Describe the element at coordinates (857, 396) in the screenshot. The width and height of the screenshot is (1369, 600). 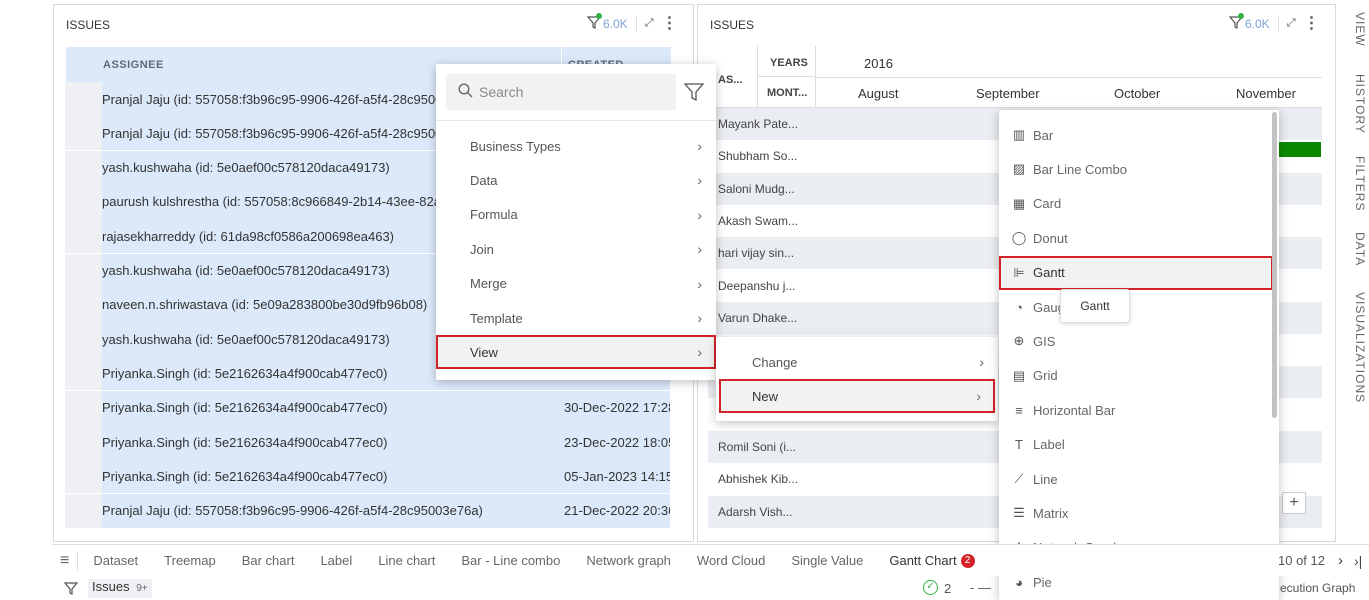
I see `submenu-item-new: New ›` at that location.